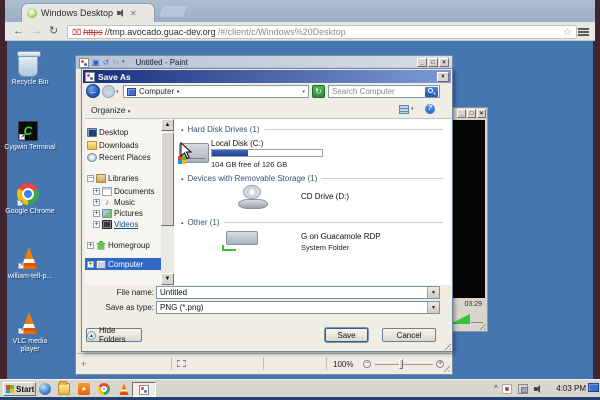 The height and width of the screenshot is (400, 600). Describe the element at coordinates (267, 76) in the screenshot. I see `dialog-title-bar: Save As ×` at that location.